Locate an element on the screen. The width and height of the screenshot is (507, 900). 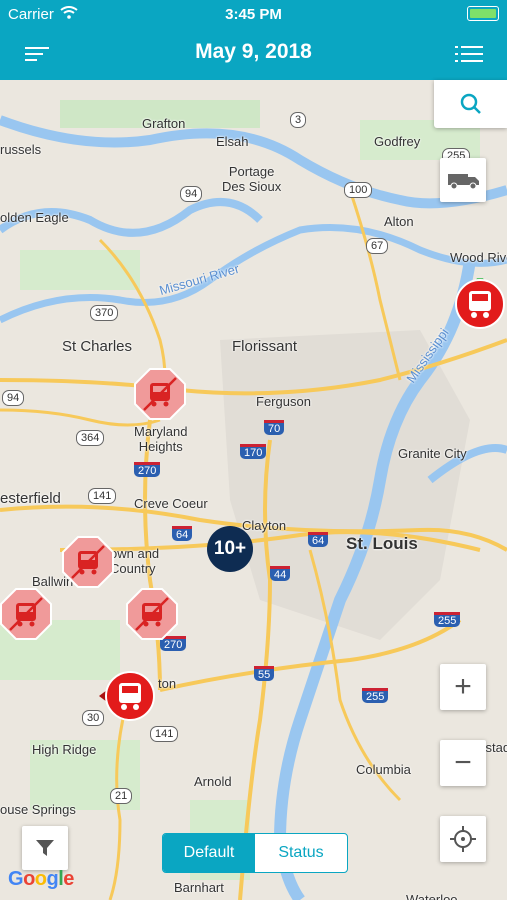
status-bar: Carrier 3:45 PM is located at coordinates (253, 14).